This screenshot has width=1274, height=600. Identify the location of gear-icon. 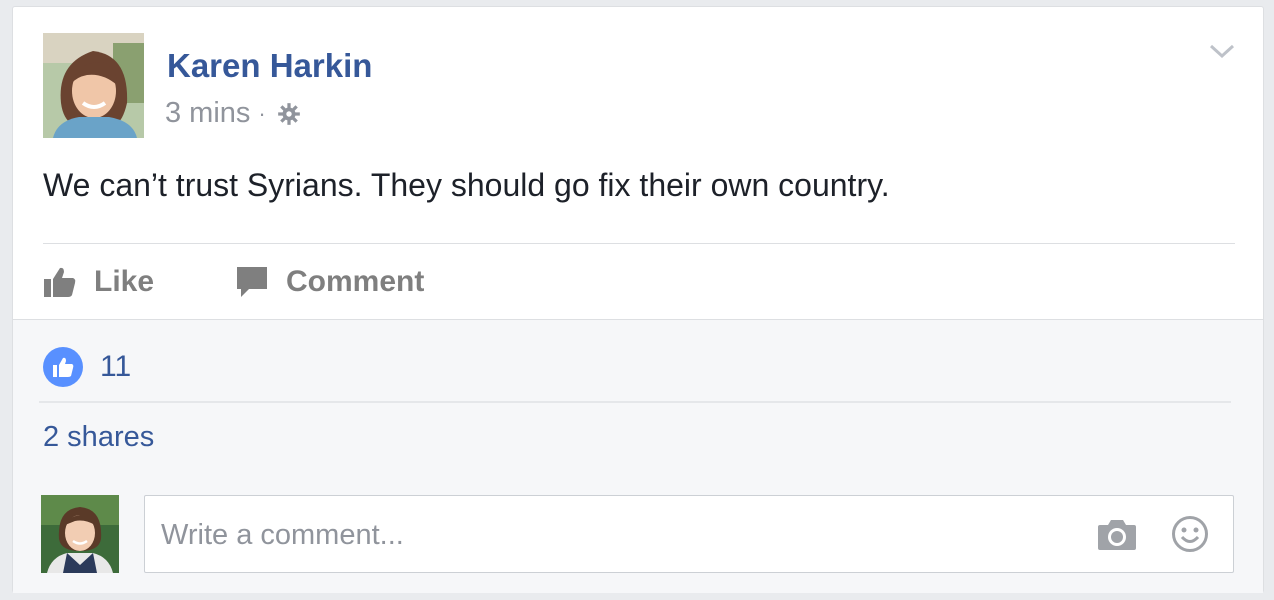
(289, 114).